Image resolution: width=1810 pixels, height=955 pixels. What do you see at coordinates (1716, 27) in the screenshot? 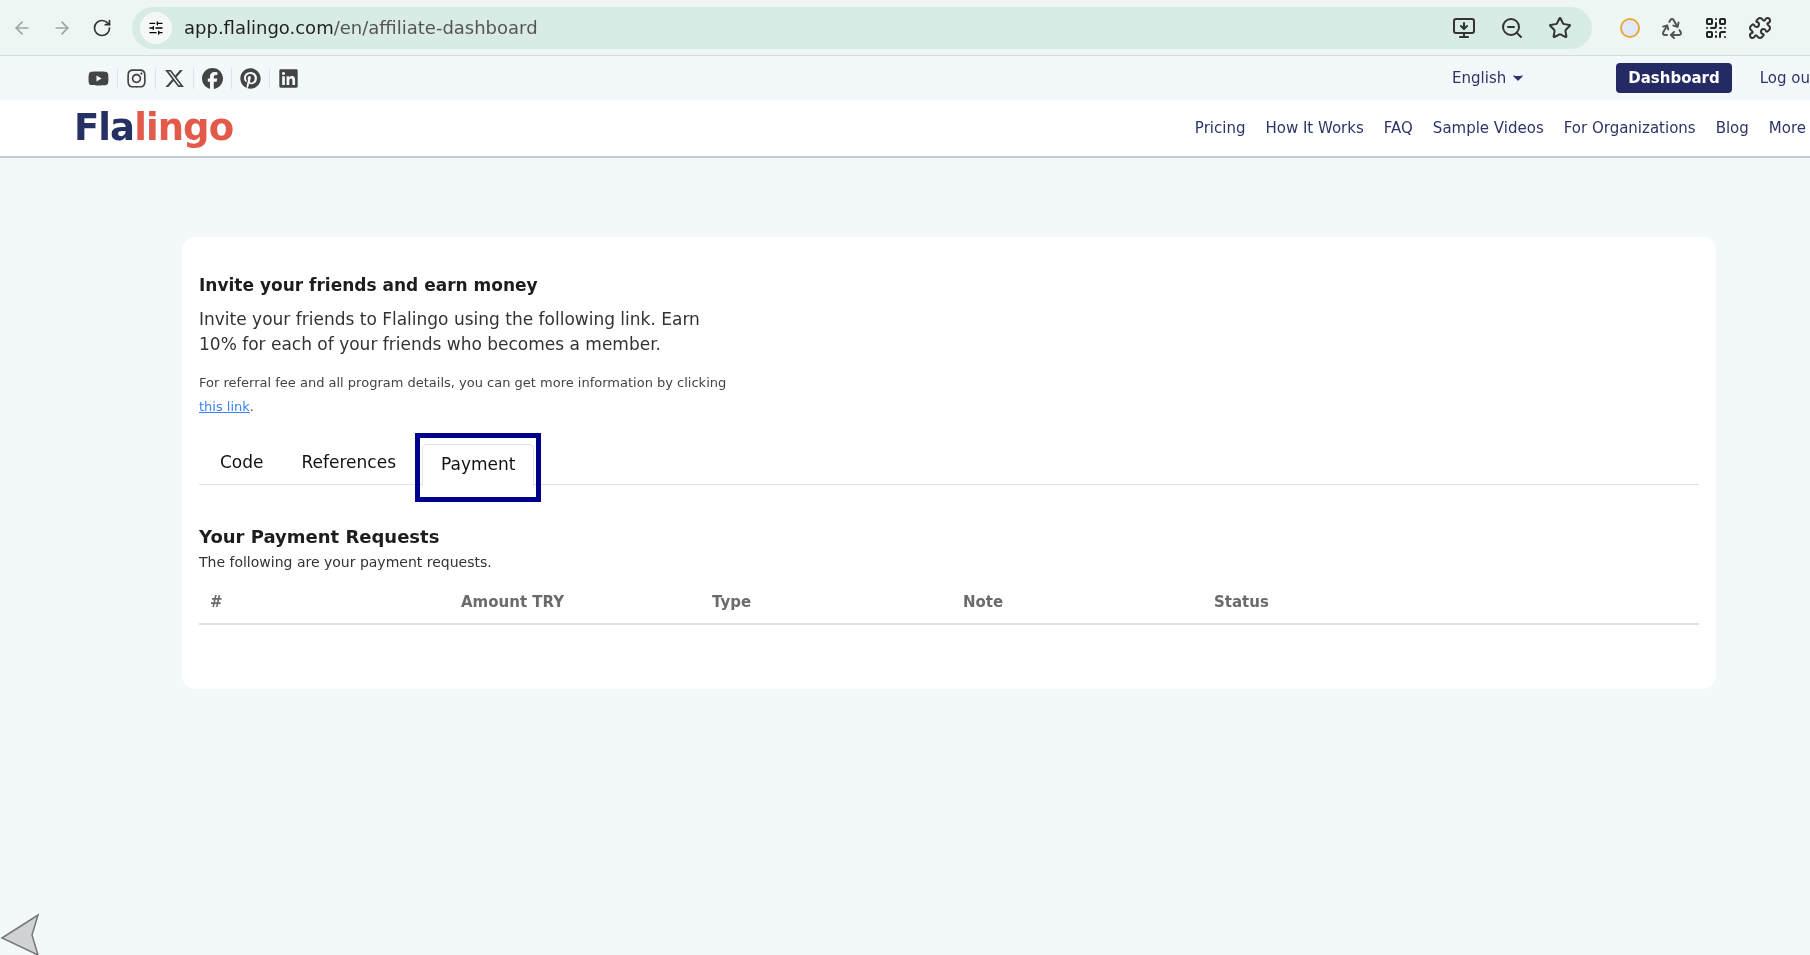
I see `qr-code-icon` at bounding box center [1716, 27].